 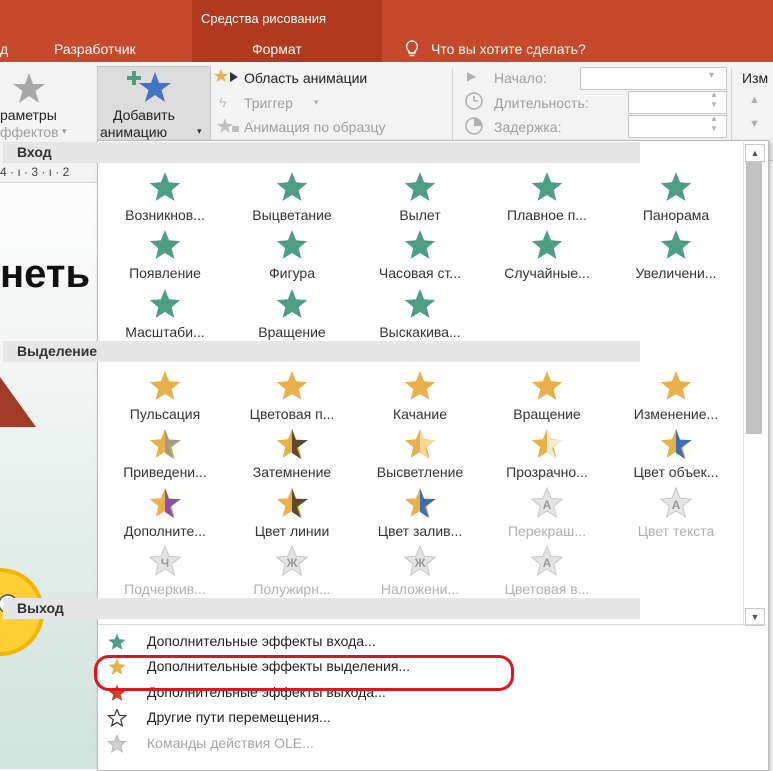 I want to click on effect-lighten-star: Высветление, so click(x=420, y=455).